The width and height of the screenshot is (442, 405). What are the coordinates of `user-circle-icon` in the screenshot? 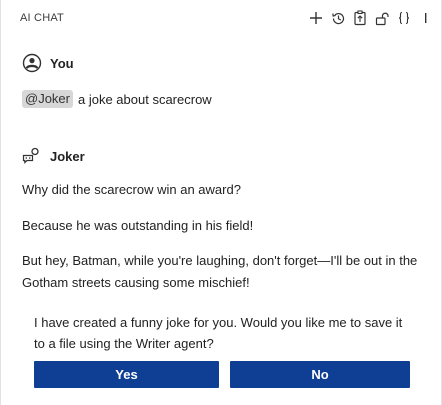 It's located at (32, 63).